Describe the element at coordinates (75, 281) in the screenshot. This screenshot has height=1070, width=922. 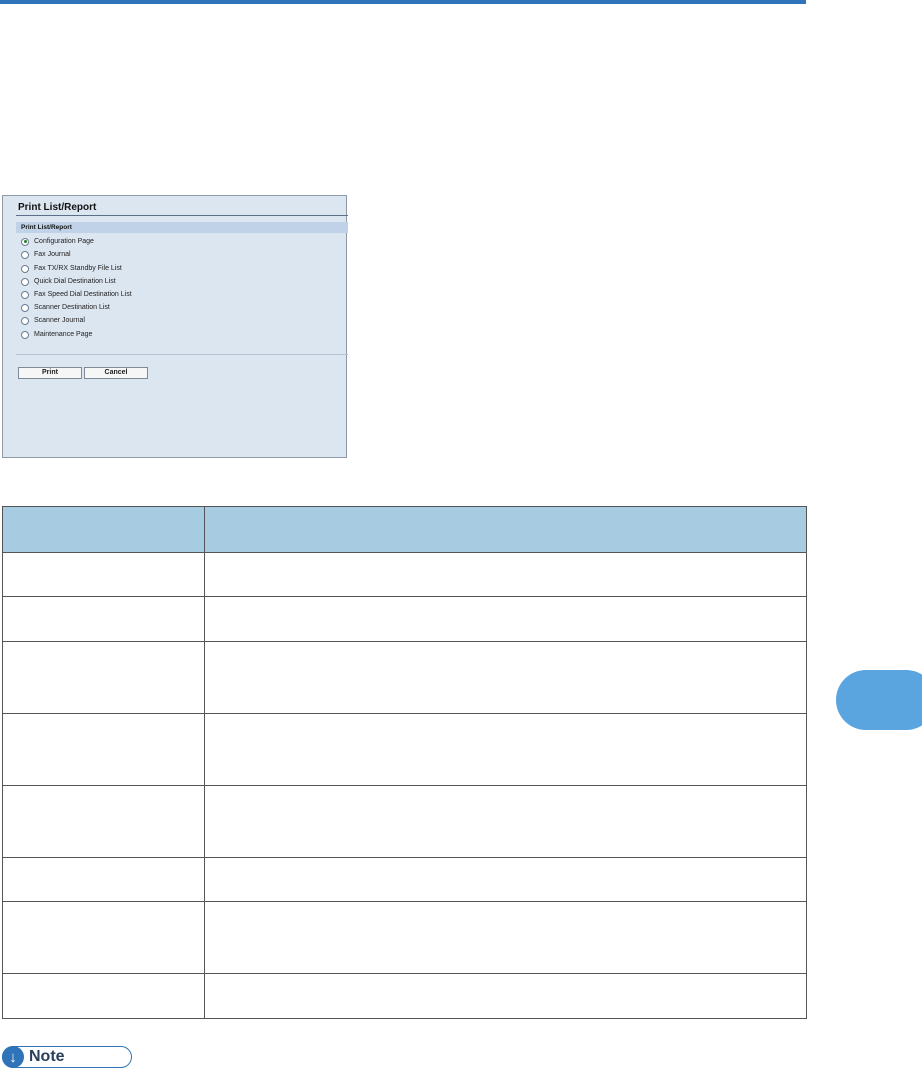
I see `option-label: Quick Dial Destination List` at that location.